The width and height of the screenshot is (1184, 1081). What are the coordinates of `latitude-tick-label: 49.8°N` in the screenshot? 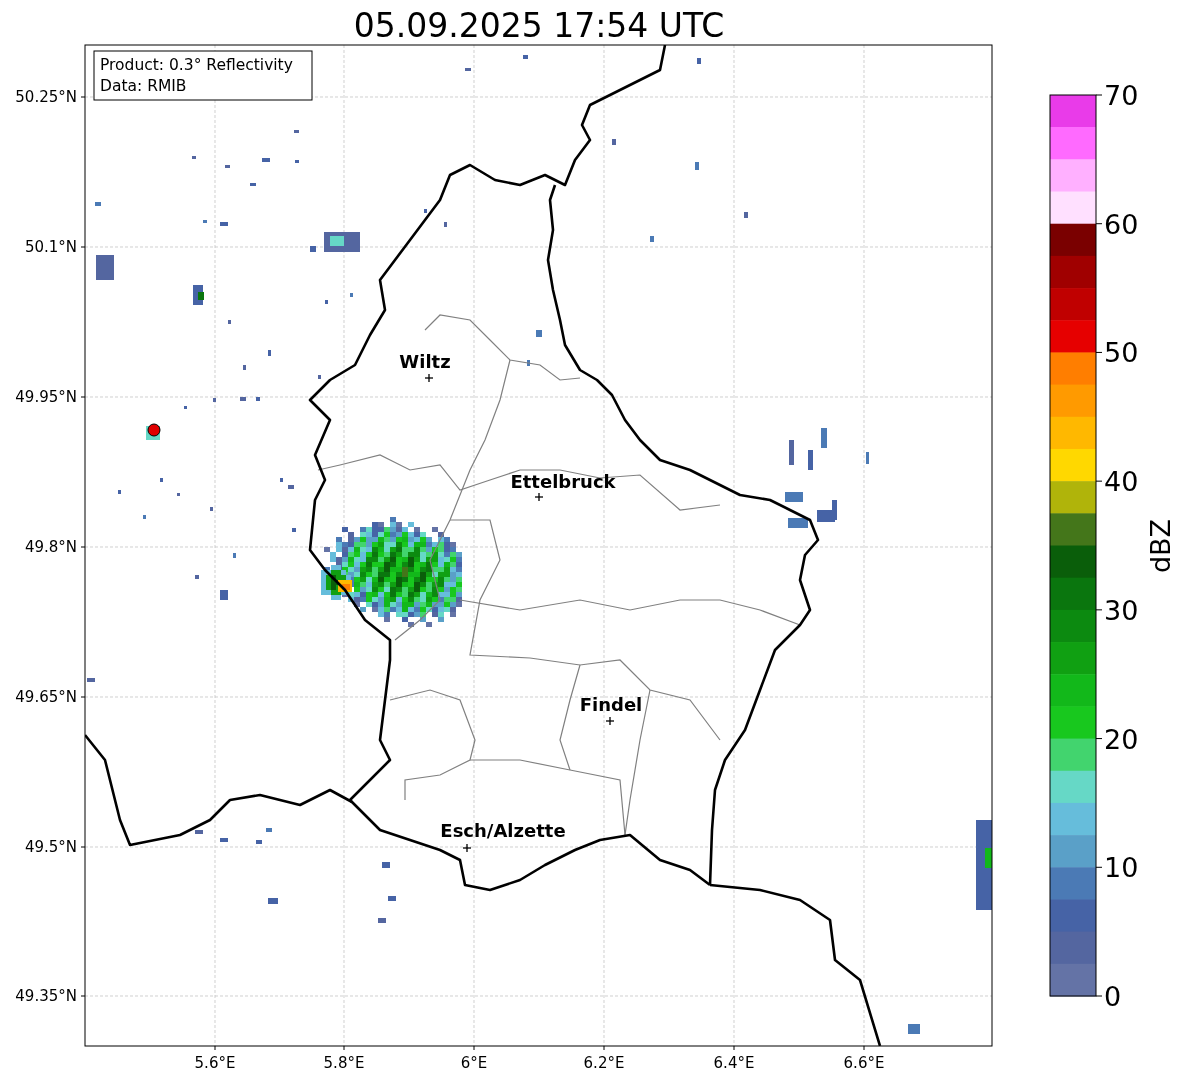 It's located at (50, 547).